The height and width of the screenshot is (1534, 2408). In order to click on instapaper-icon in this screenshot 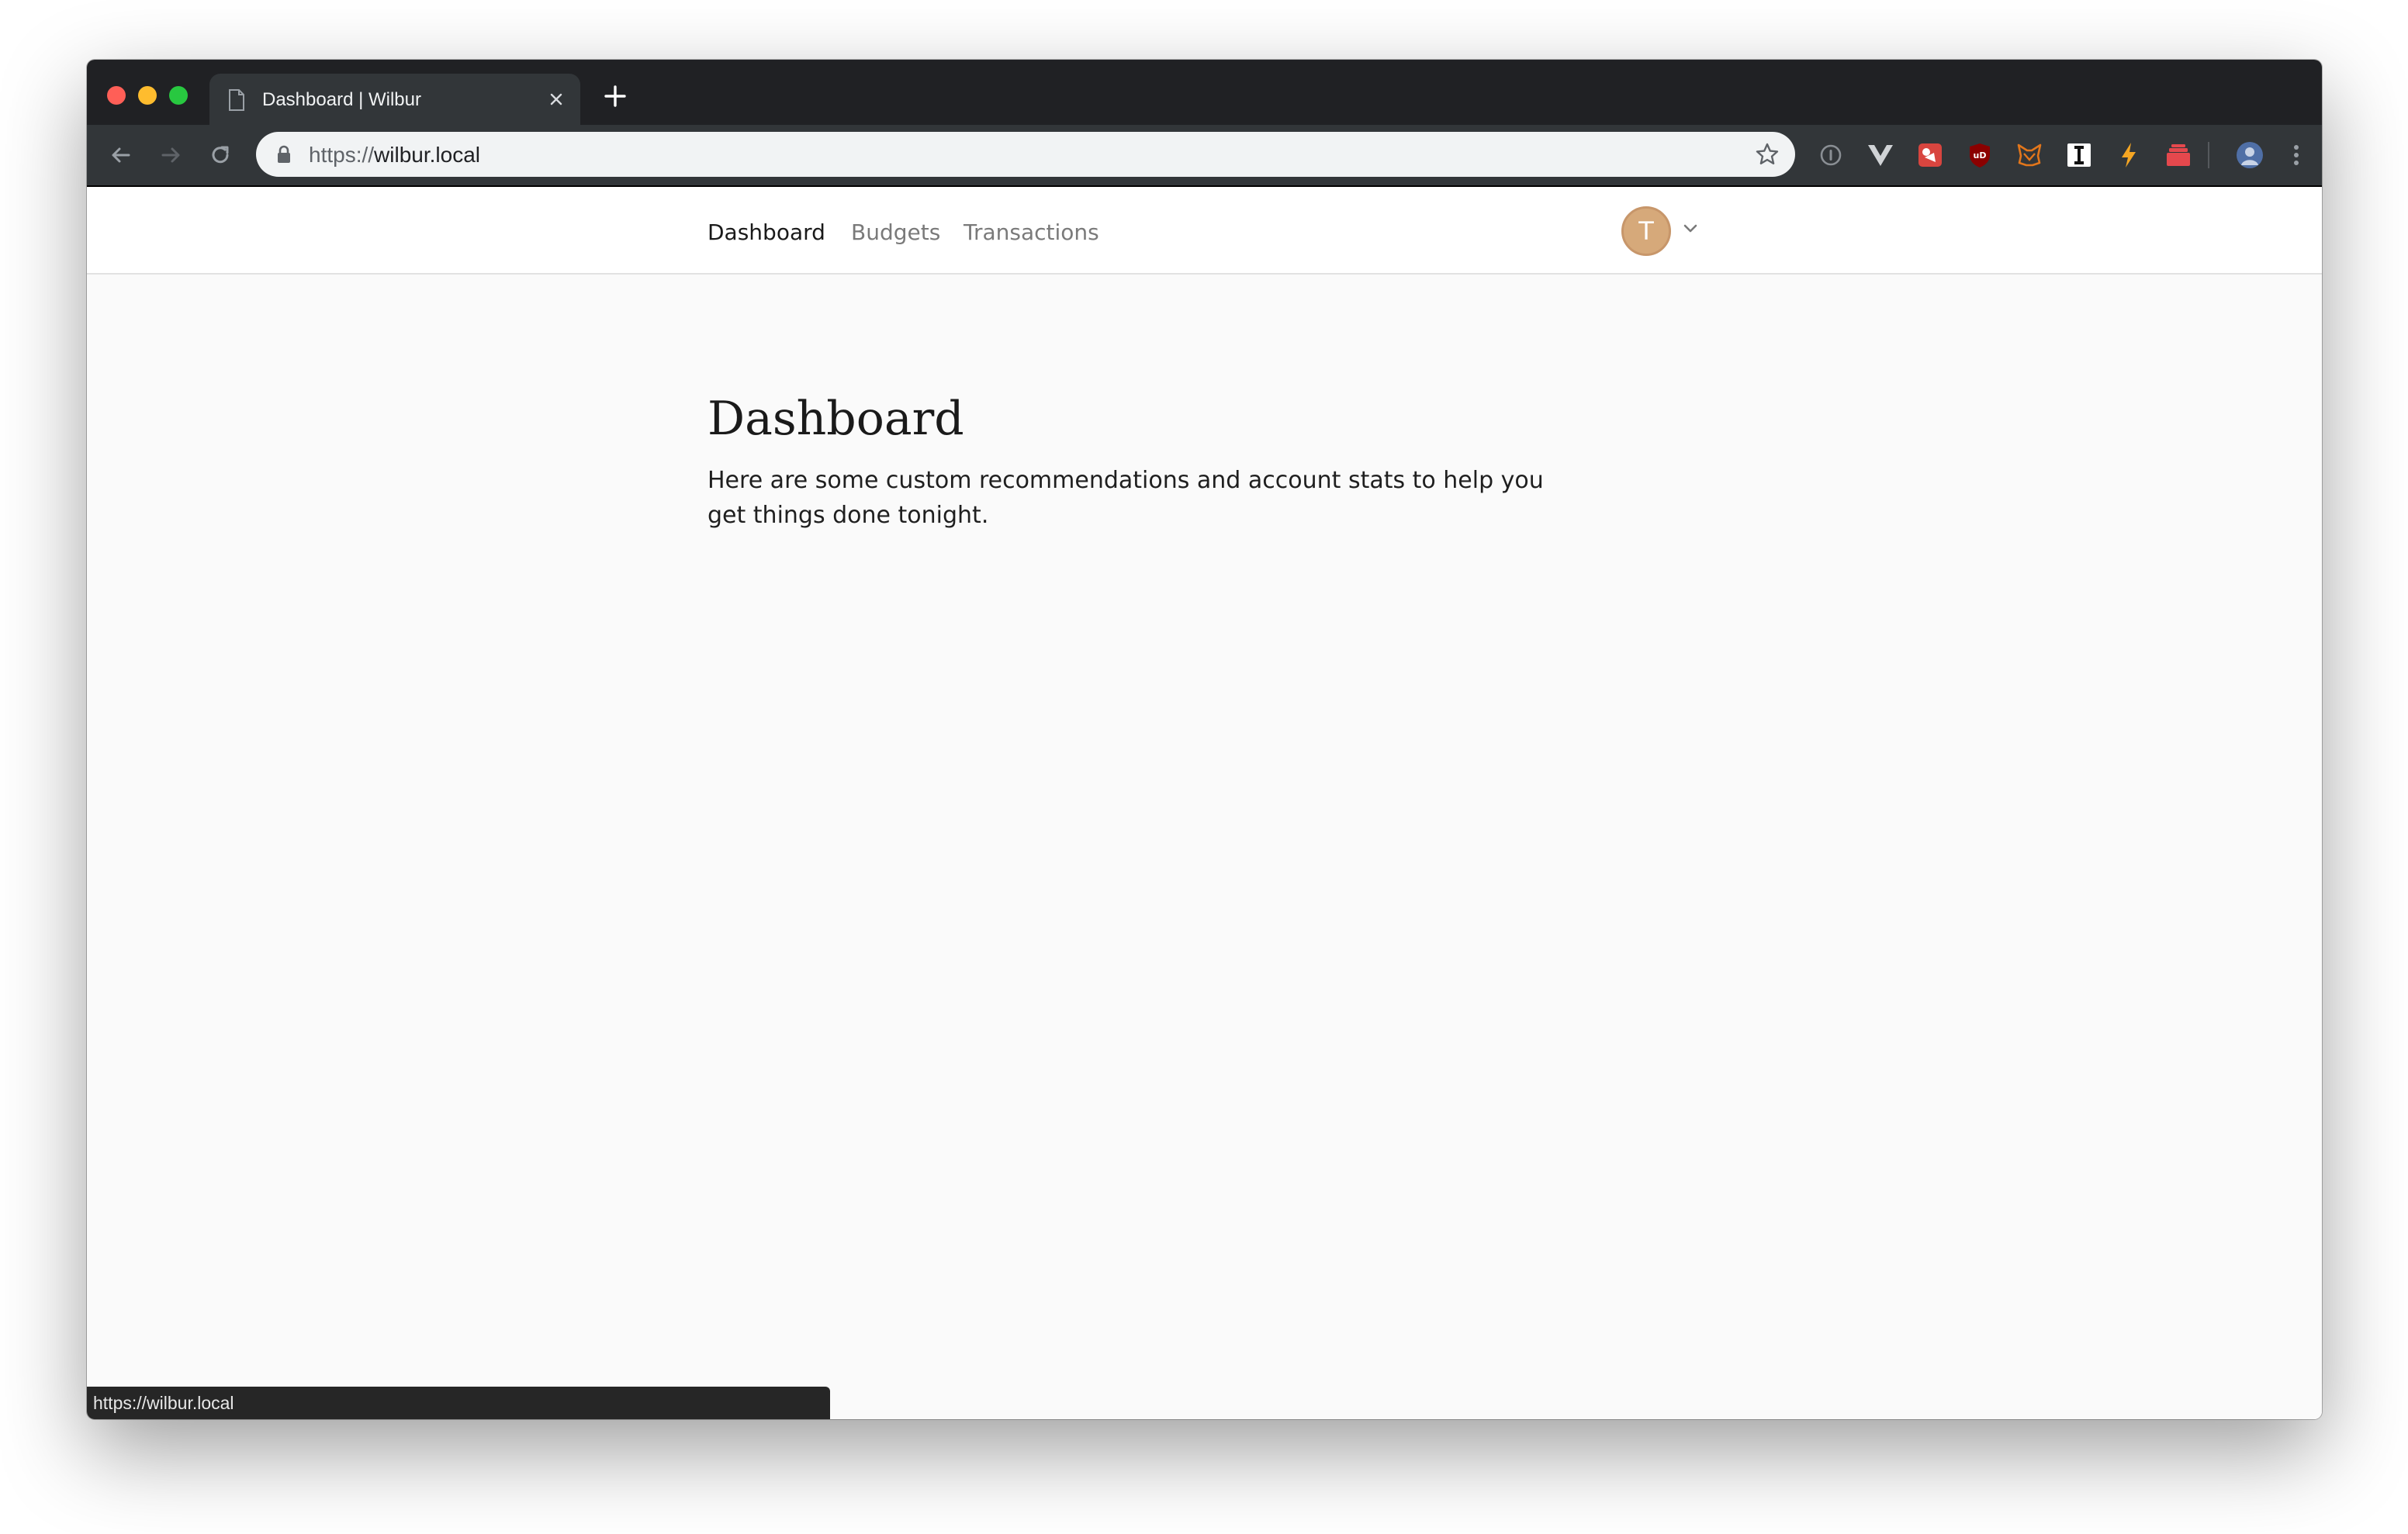, I will do `click(2079, 155)`.